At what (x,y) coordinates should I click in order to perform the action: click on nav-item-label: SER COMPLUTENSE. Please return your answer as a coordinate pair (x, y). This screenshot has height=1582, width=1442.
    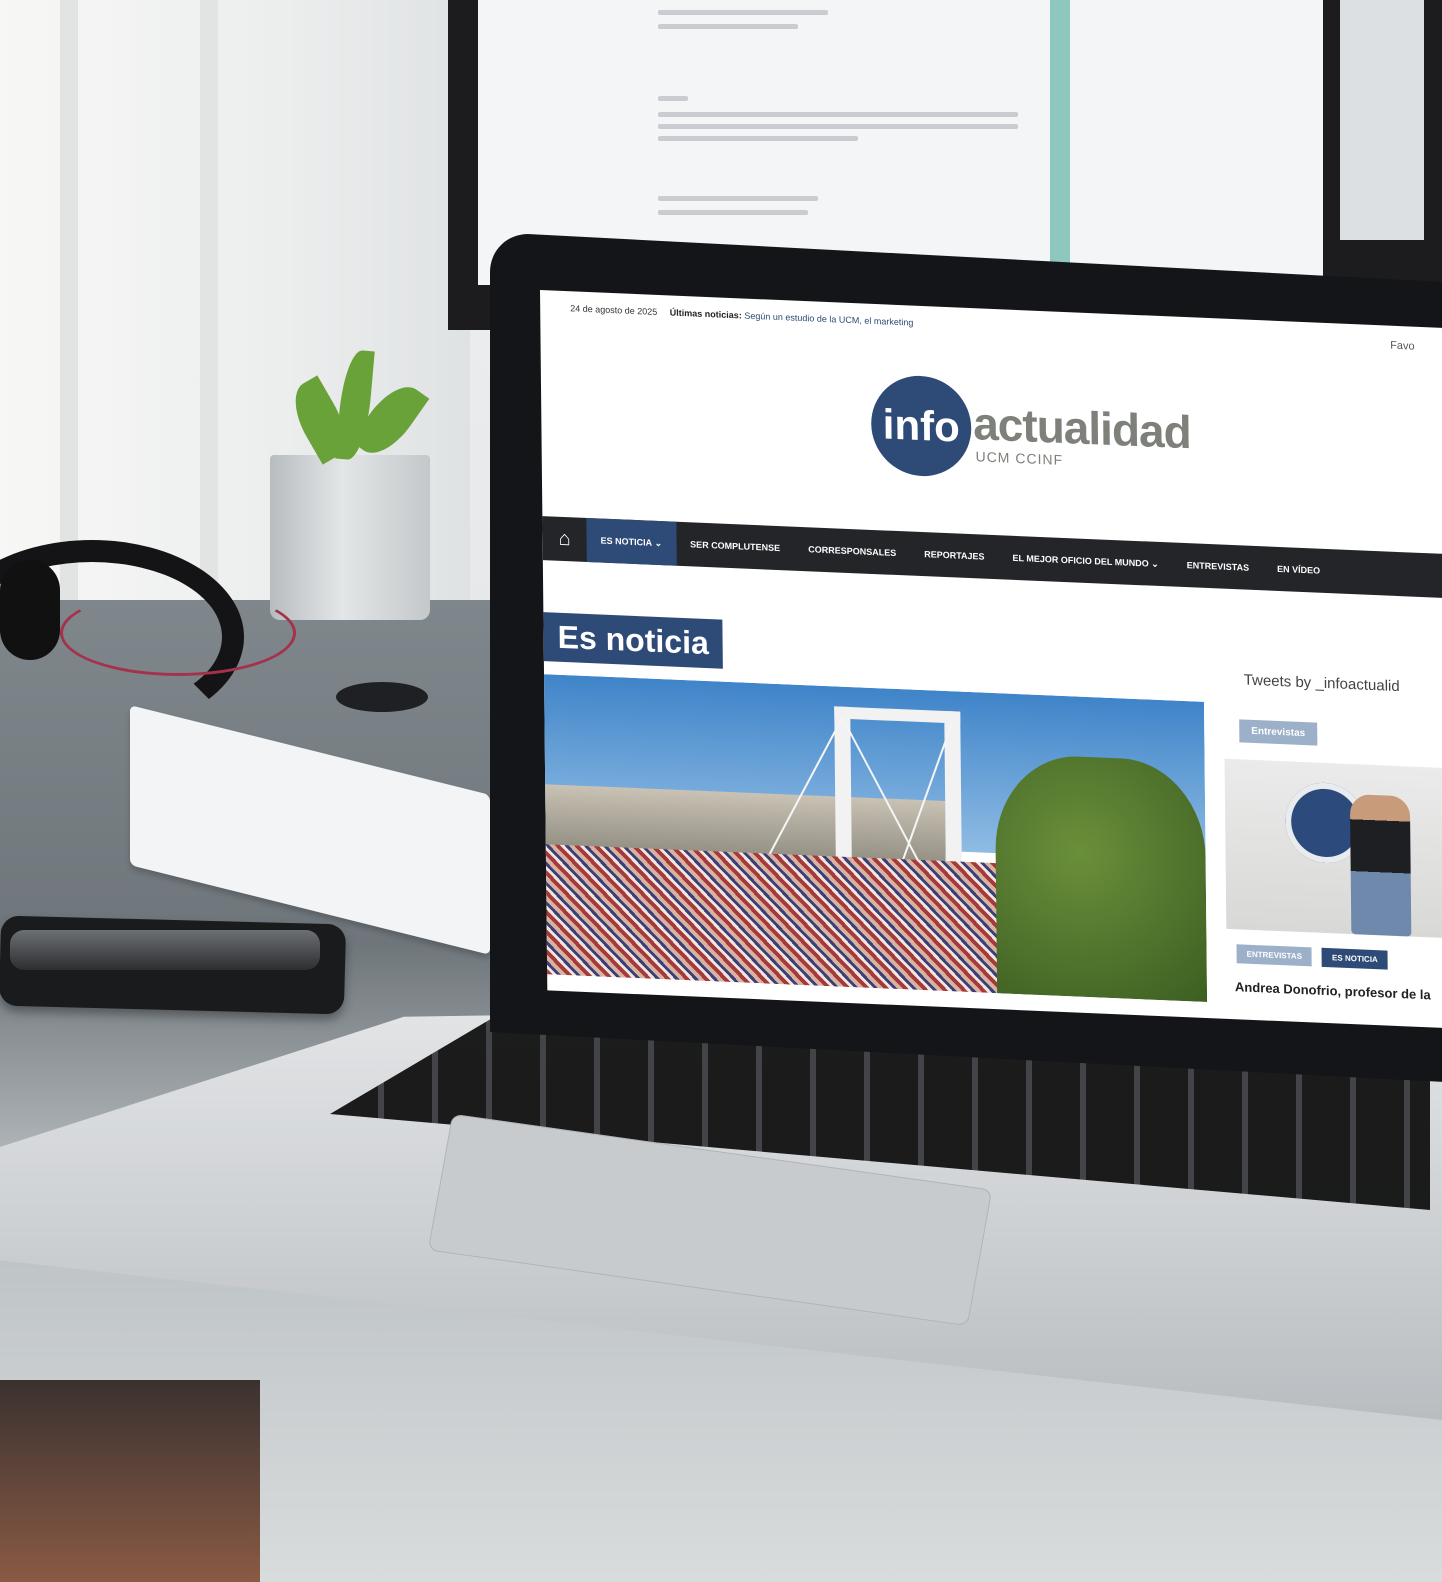
    Looking at the image, I should click on (735, 546).